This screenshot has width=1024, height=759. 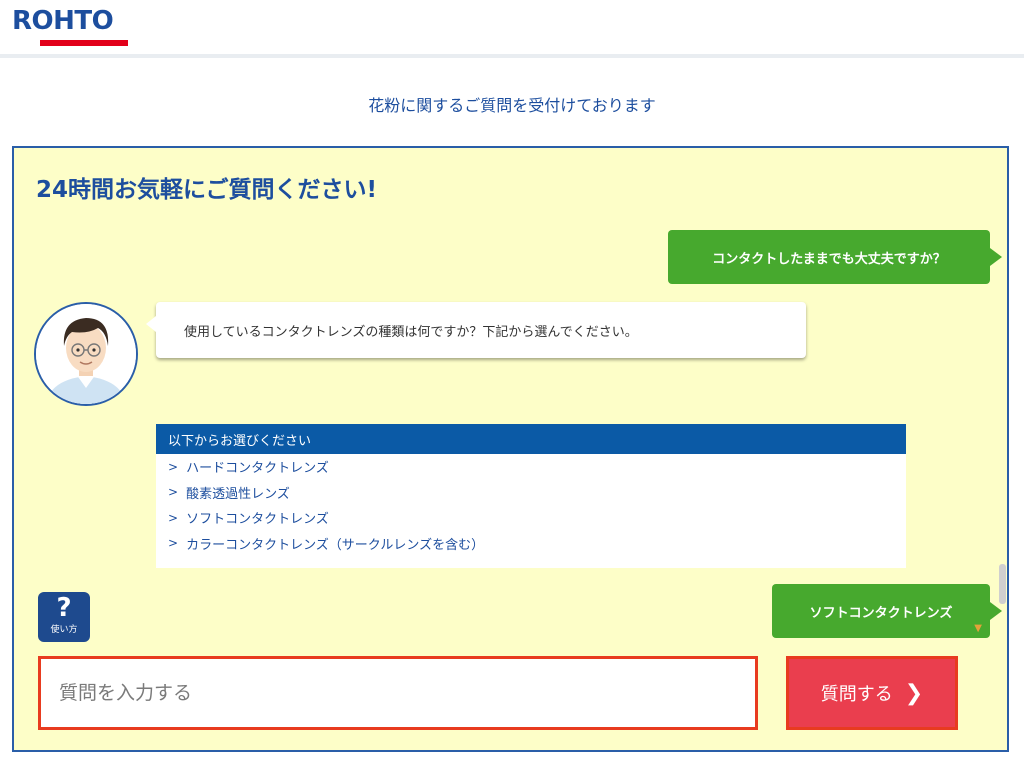 What do you see at coordinates (512, 29) in the screenshot?
I see `site-header: ROHTO` at bounding box center [512, 29].